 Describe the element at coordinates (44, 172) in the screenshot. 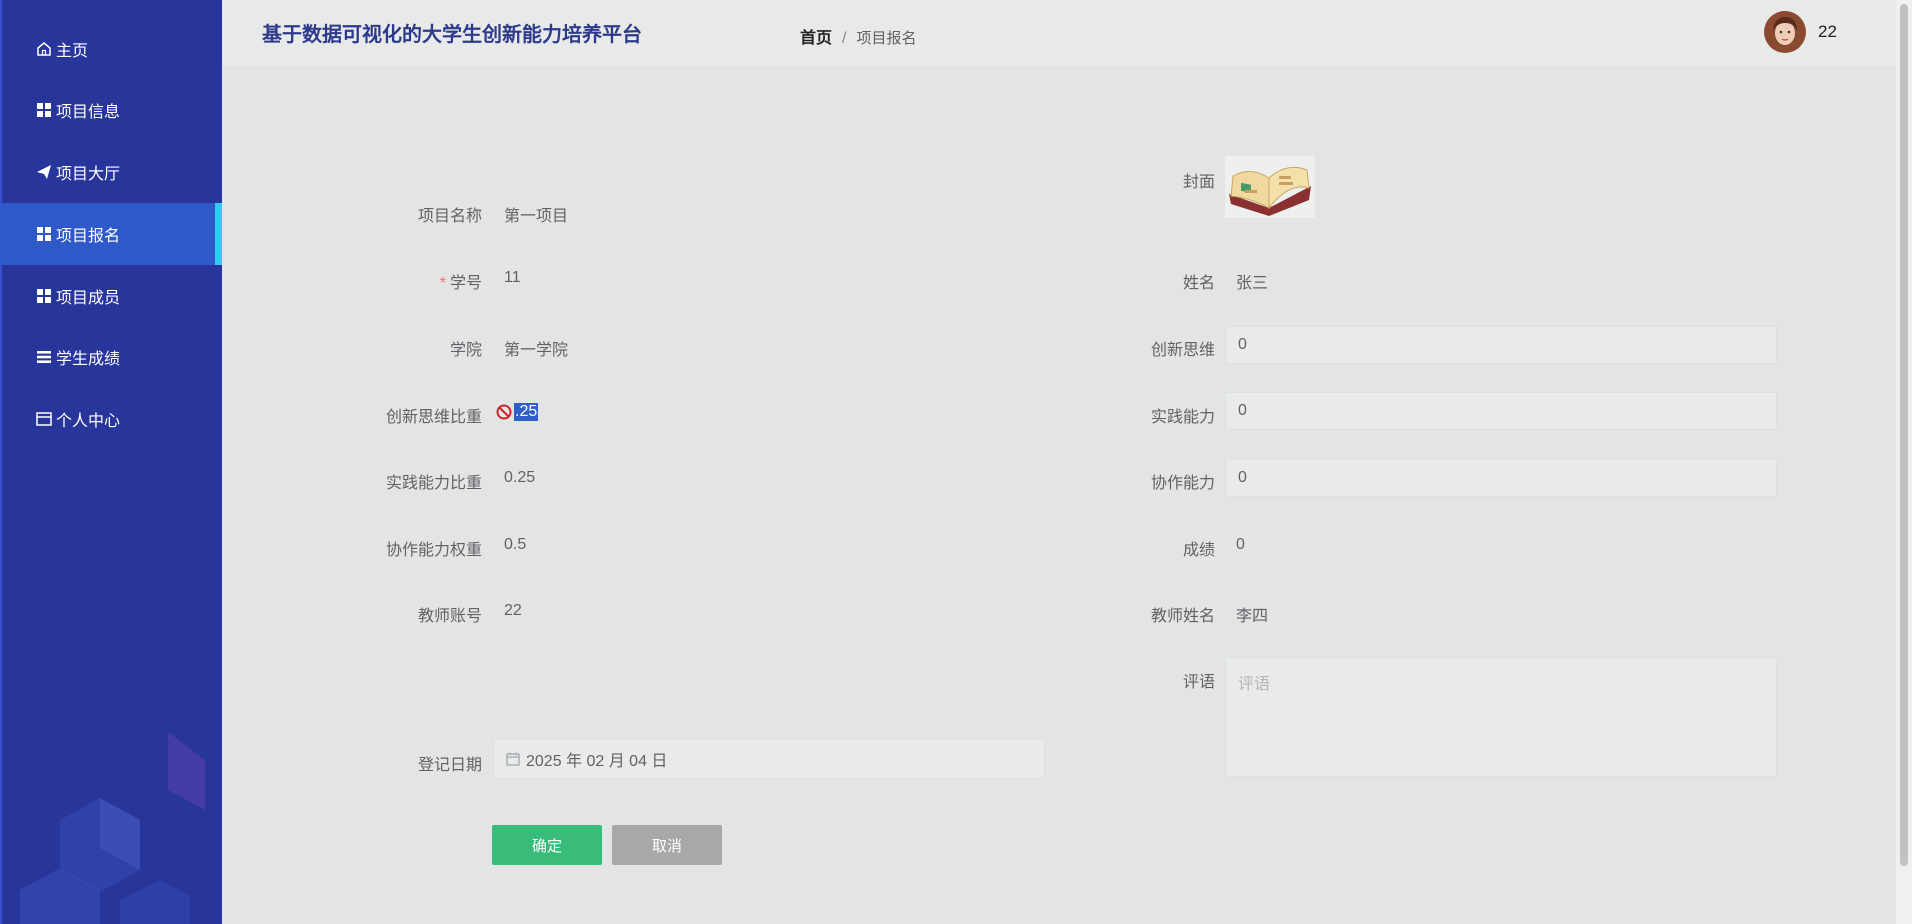

I see `send-icon` at that location.